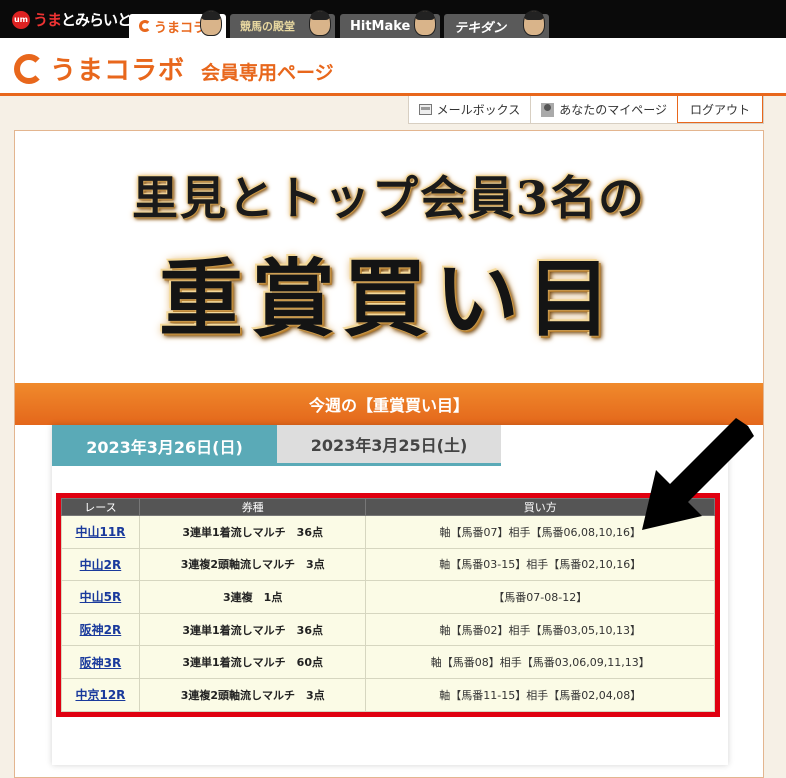  Describe the element at coordinates (478, 110) in the screenshot. I see `mailbox-label: メールボックス` at that location.